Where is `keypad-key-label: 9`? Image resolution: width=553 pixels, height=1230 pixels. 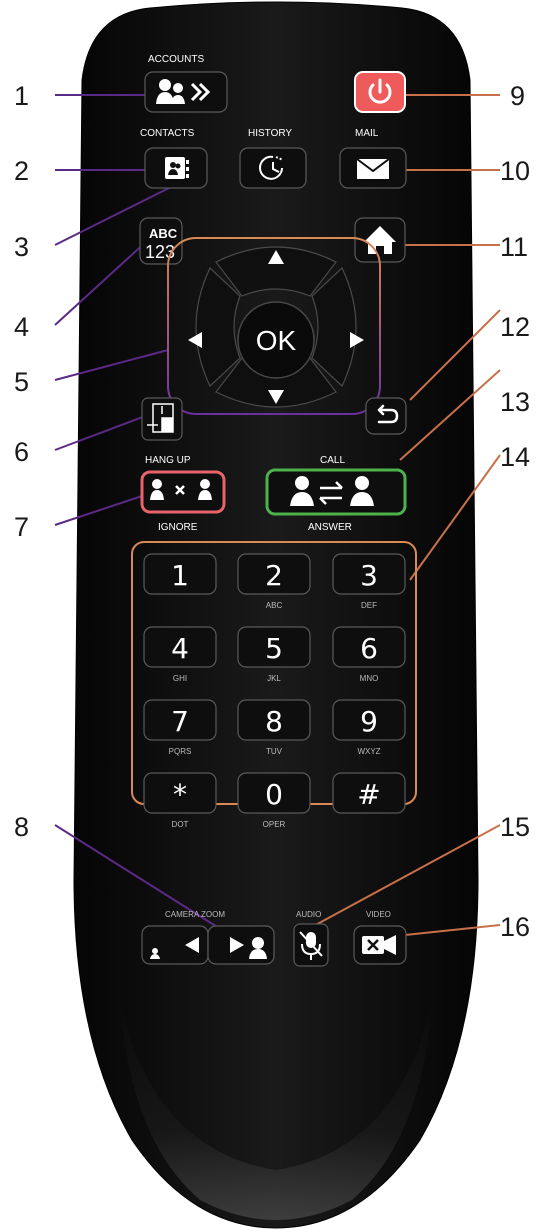 keypad-key-label: 9 is located at coordinates (369, 721).